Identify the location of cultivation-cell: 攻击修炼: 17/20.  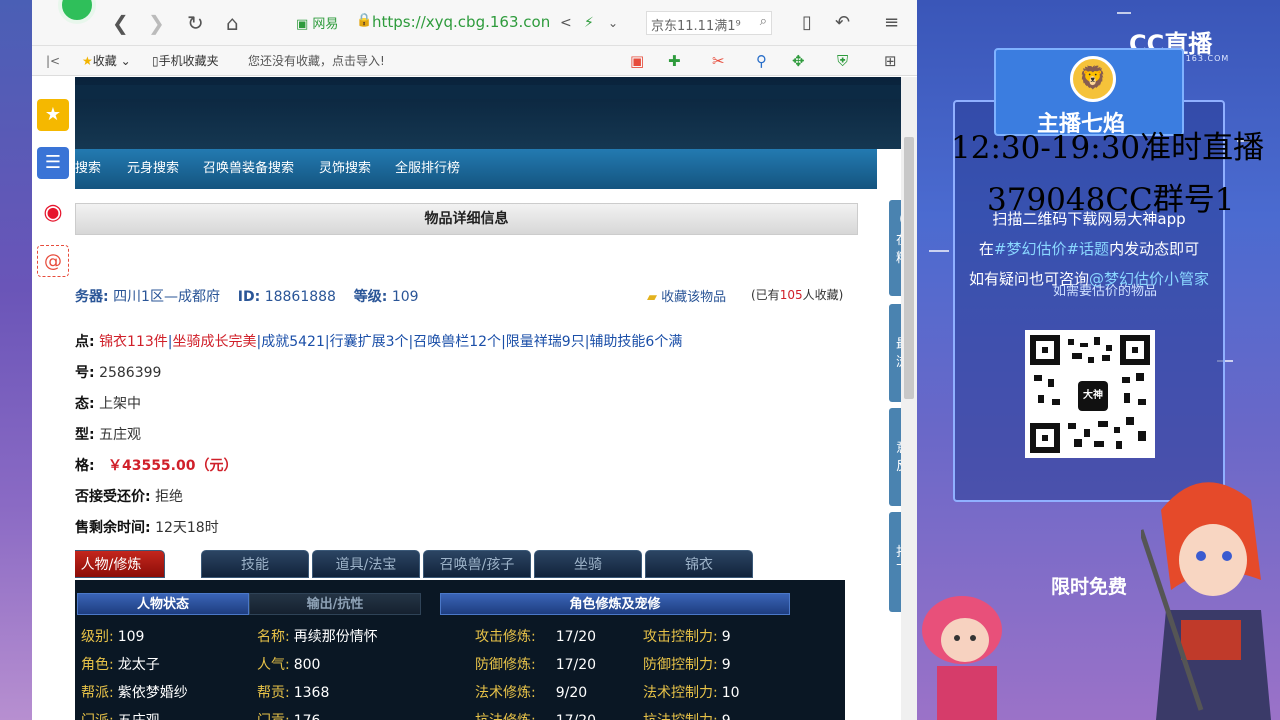
(536, 637).